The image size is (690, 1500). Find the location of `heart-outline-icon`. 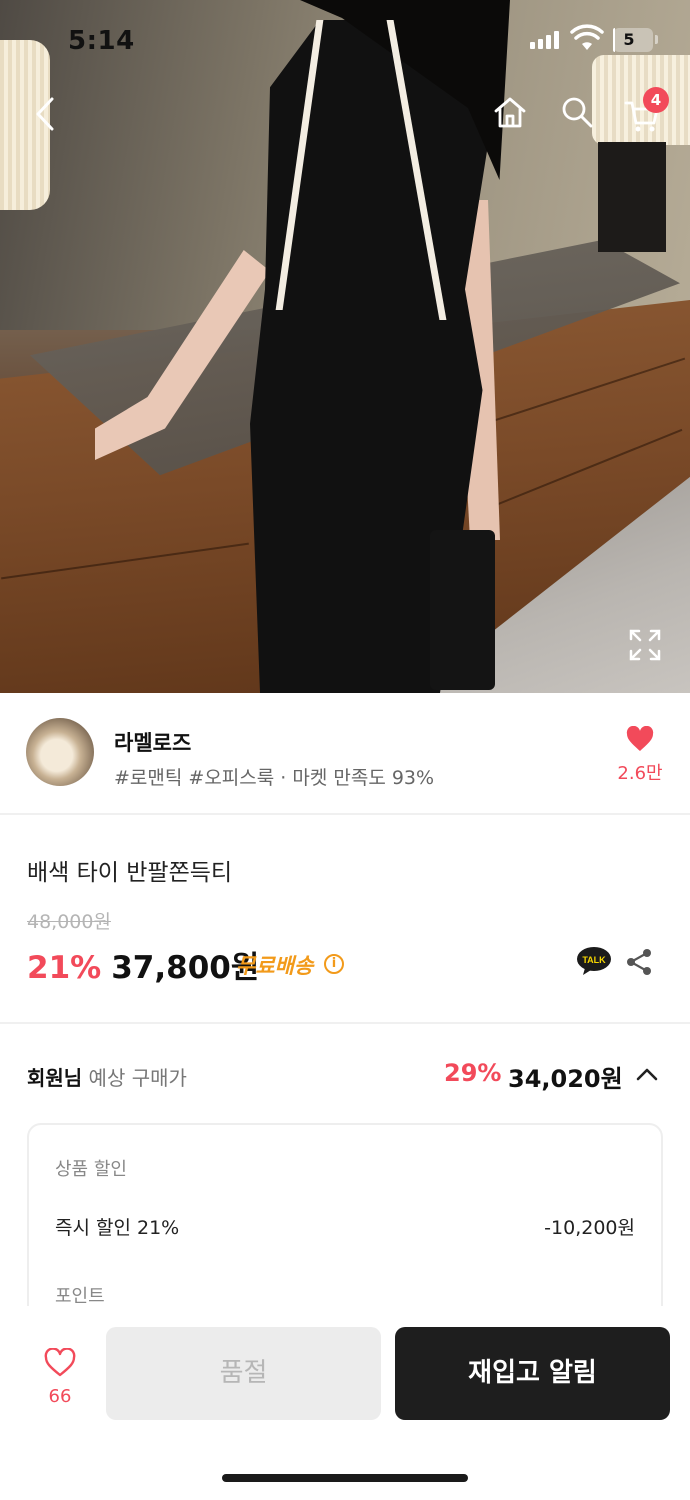

heart-outline-icon is located at coordinates (60, 1363).